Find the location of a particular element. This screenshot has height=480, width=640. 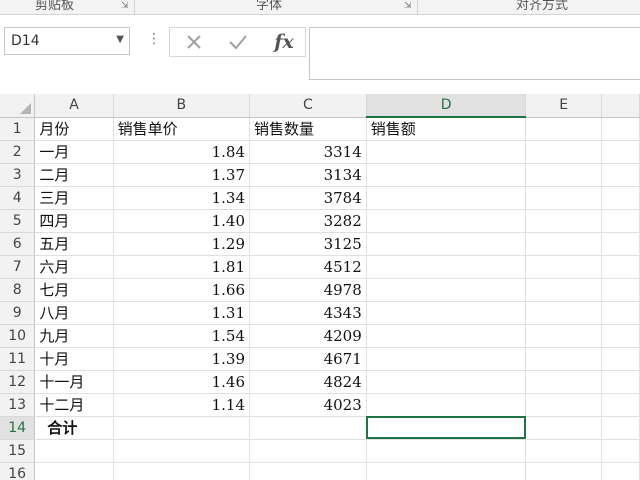

cell-b7: 1.81 is located at coordinates (182, 267).